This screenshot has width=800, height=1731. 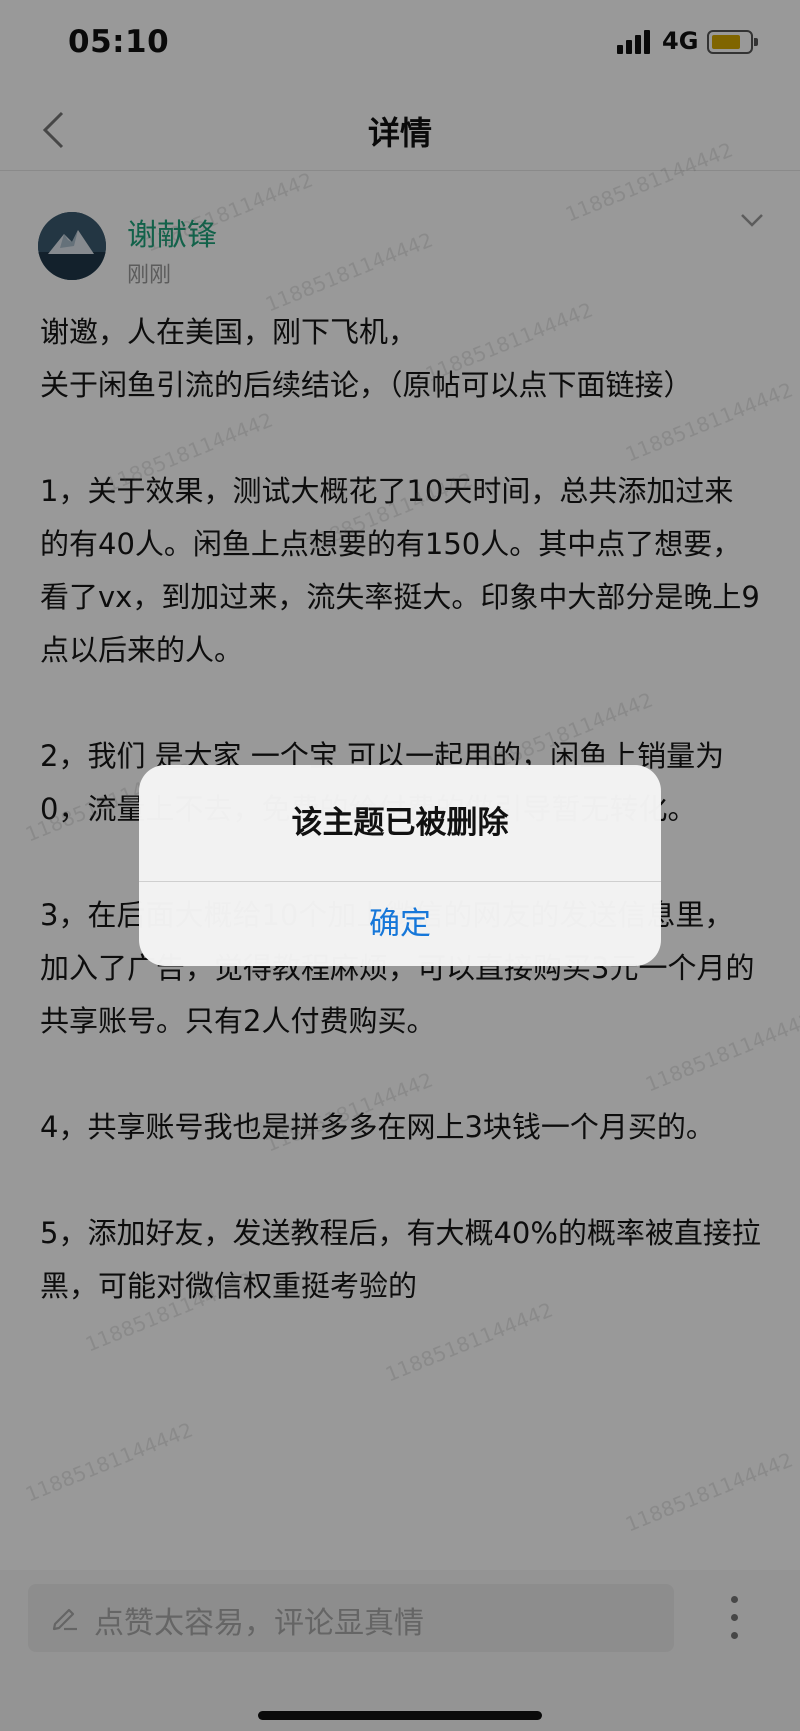 I want to click on alert-dialog: 该主题已被删除 确定, so click(x=400, y=865).